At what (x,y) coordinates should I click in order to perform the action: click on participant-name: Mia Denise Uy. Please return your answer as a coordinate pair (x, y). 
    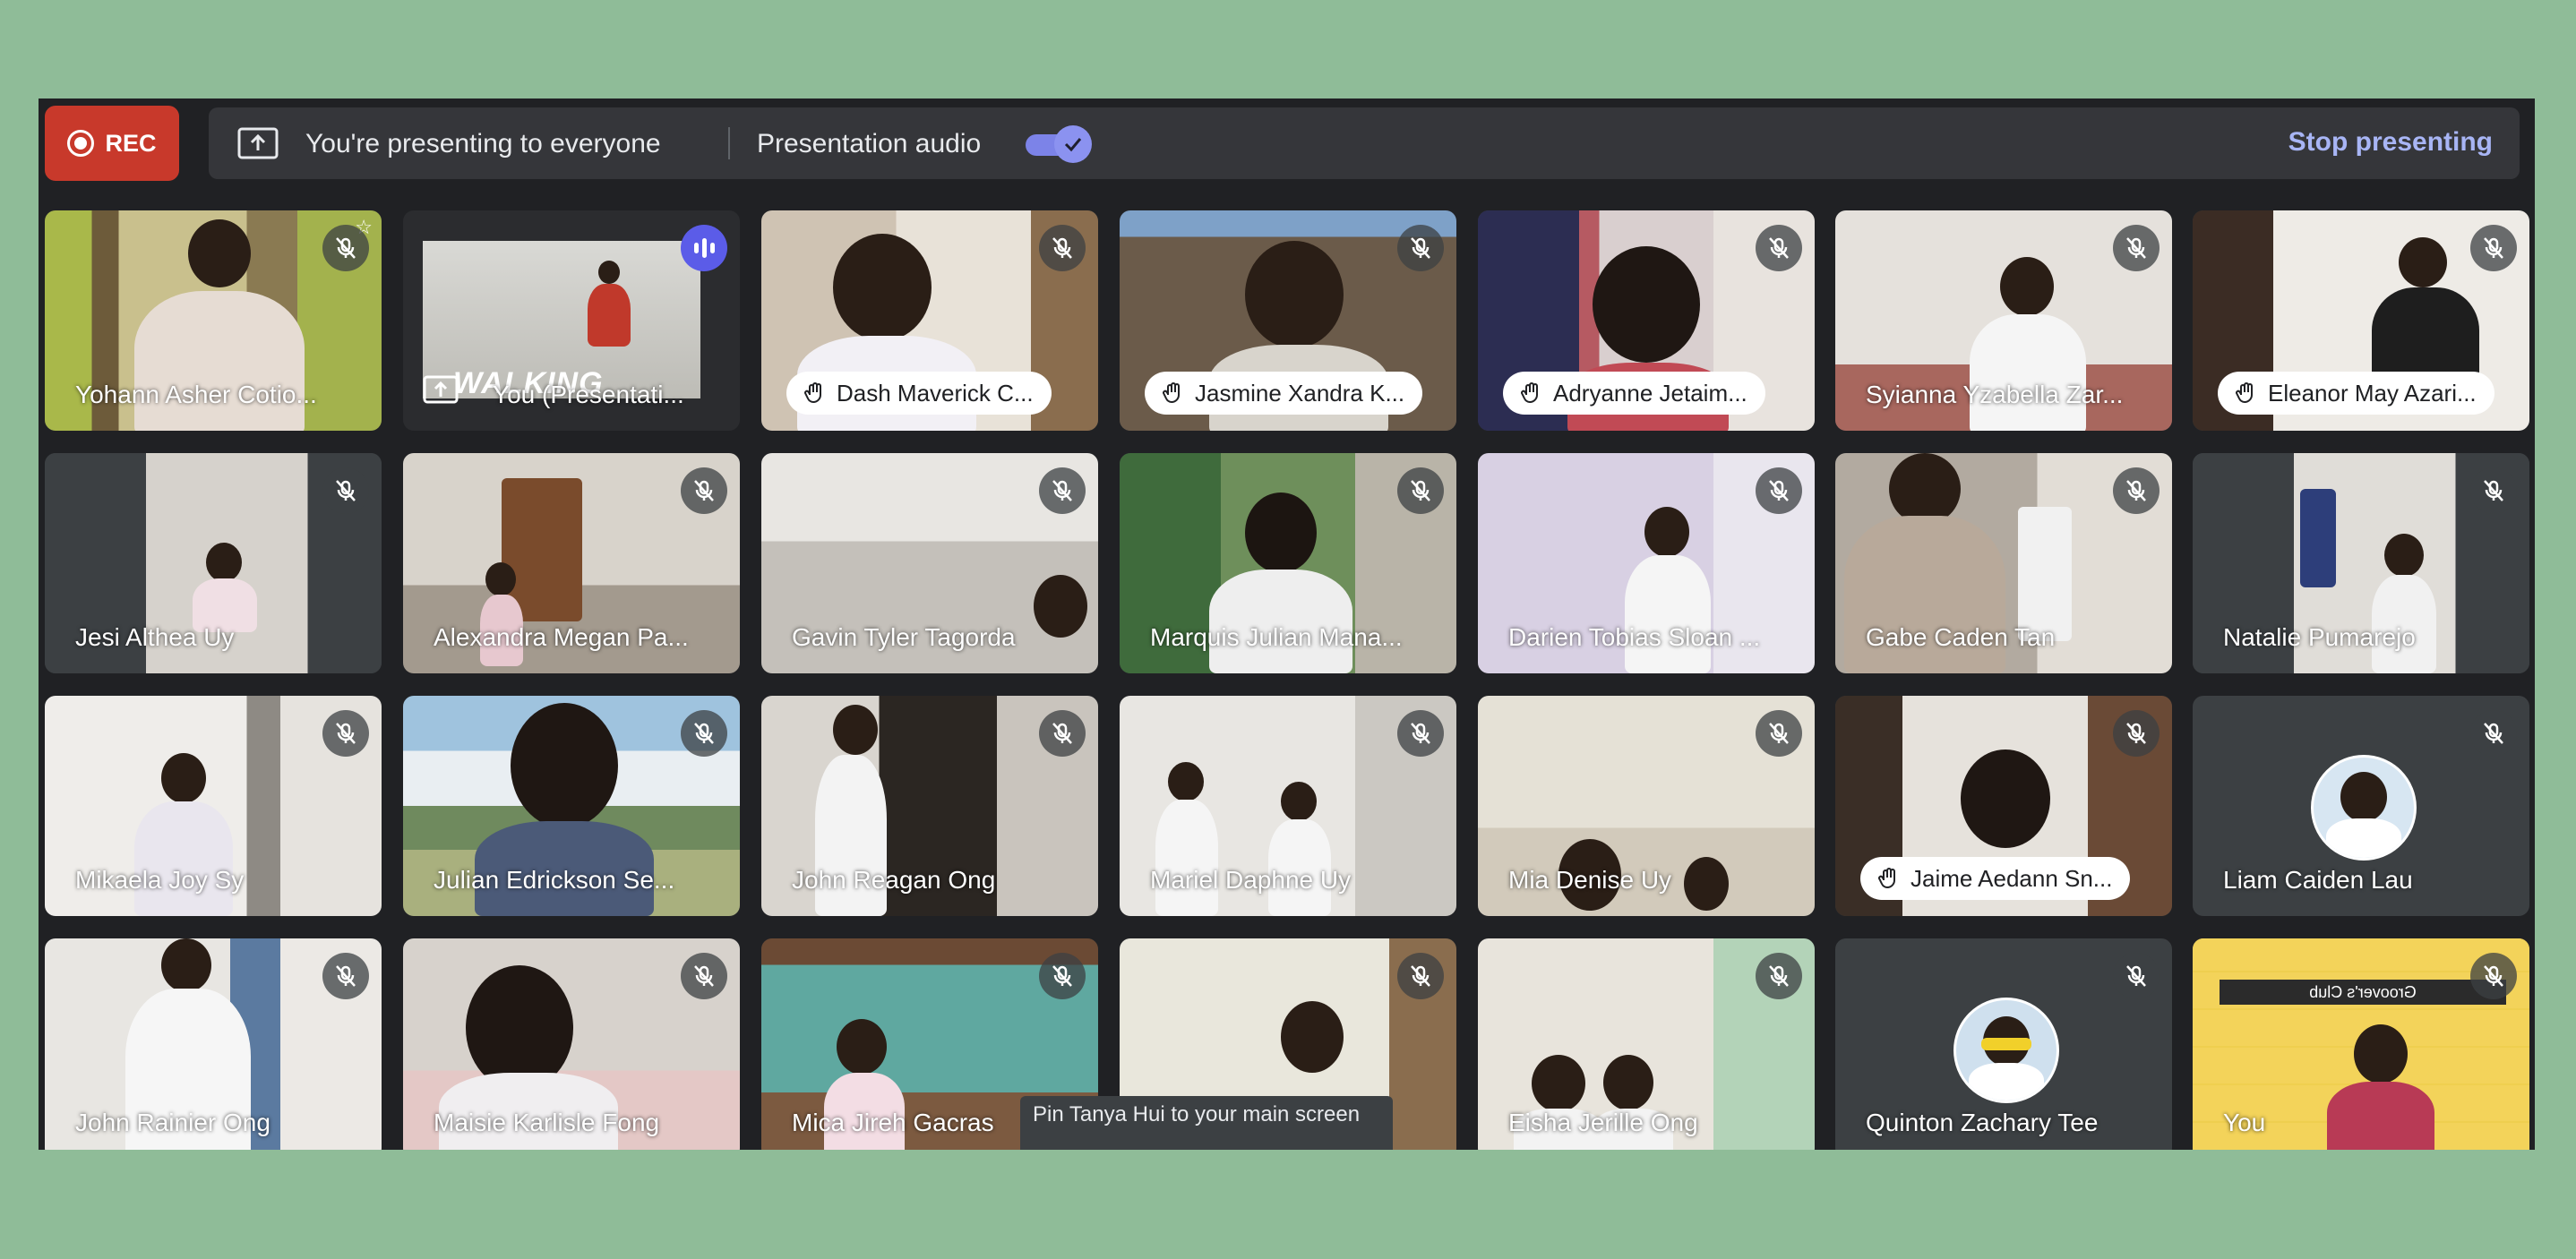
    Looking at the image, I should click on (1590, 880).